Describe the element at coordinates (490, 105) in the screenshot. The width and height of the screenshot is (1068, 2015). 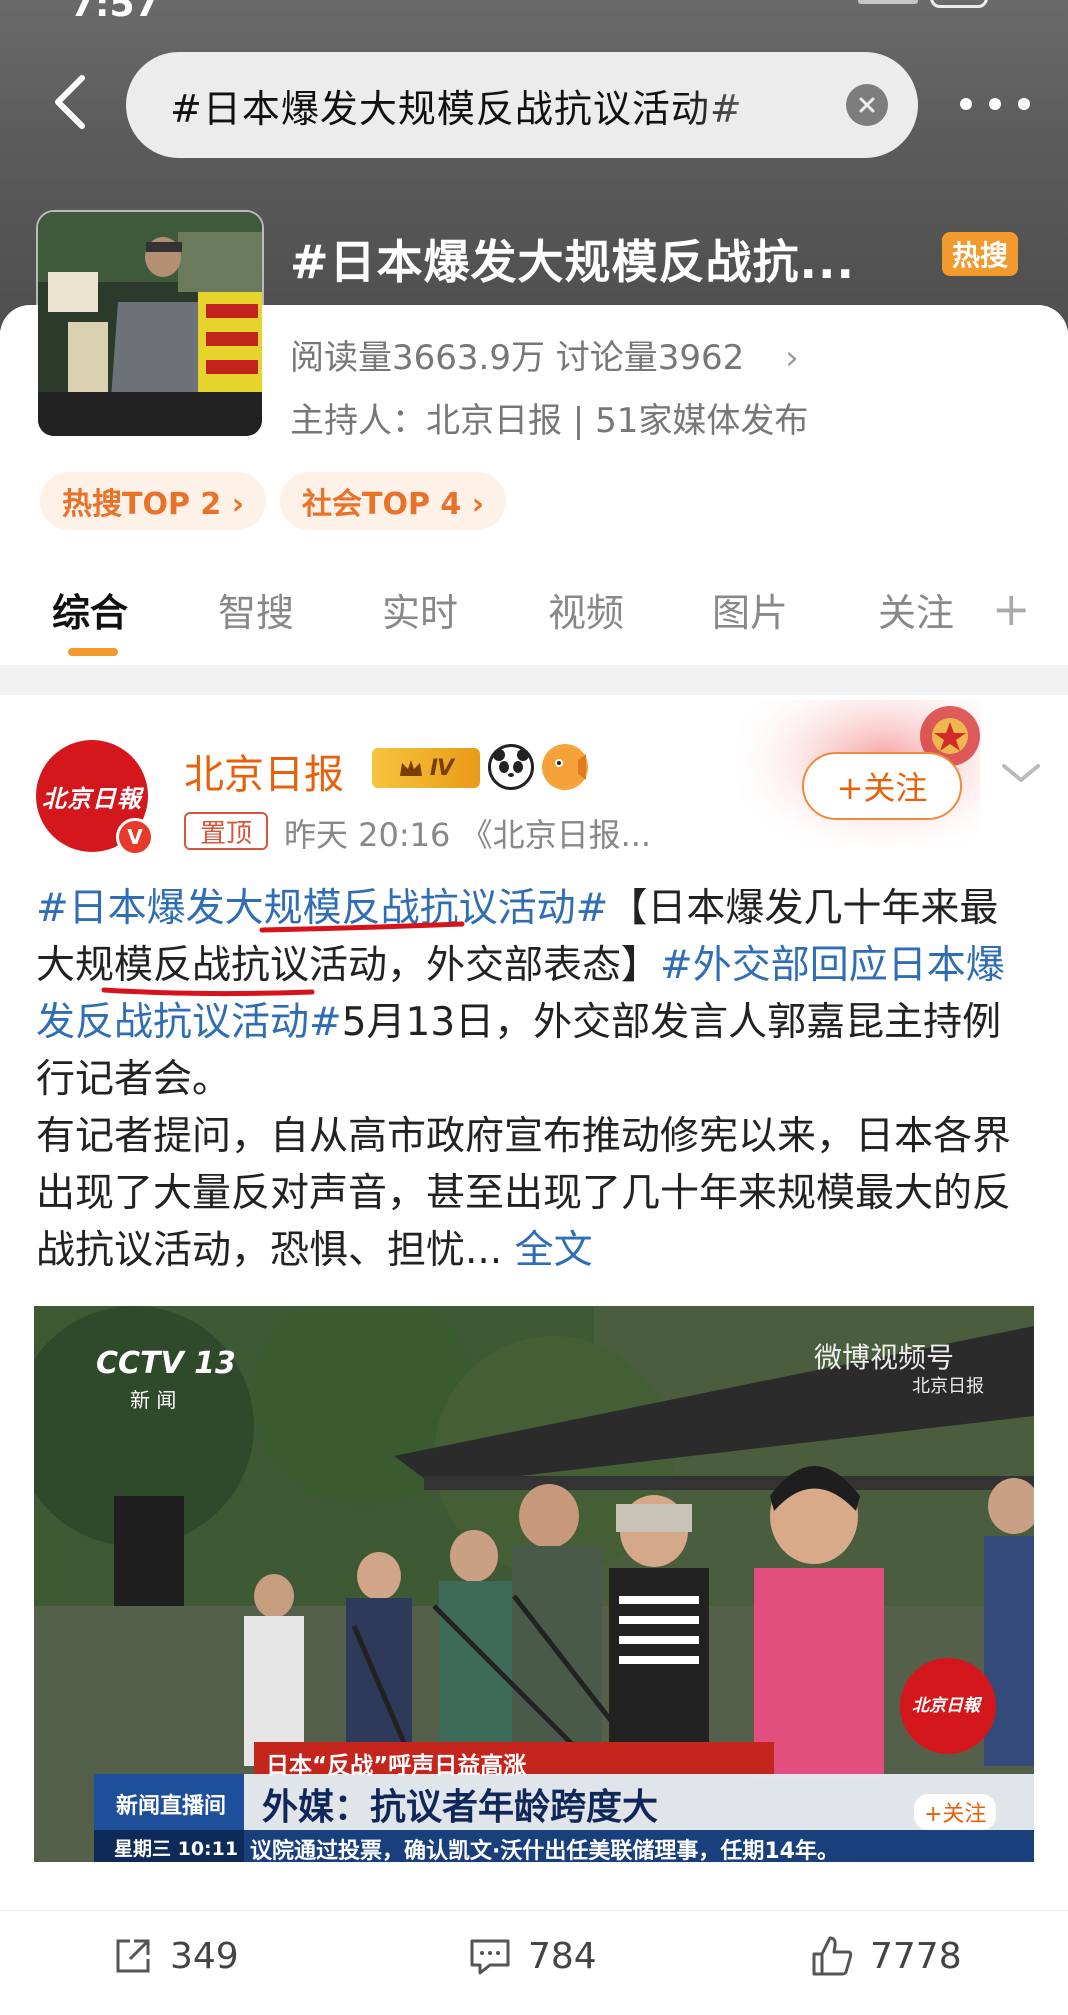
I see `search-input: #日本爆发大规模反战抗议活动#` at that location.